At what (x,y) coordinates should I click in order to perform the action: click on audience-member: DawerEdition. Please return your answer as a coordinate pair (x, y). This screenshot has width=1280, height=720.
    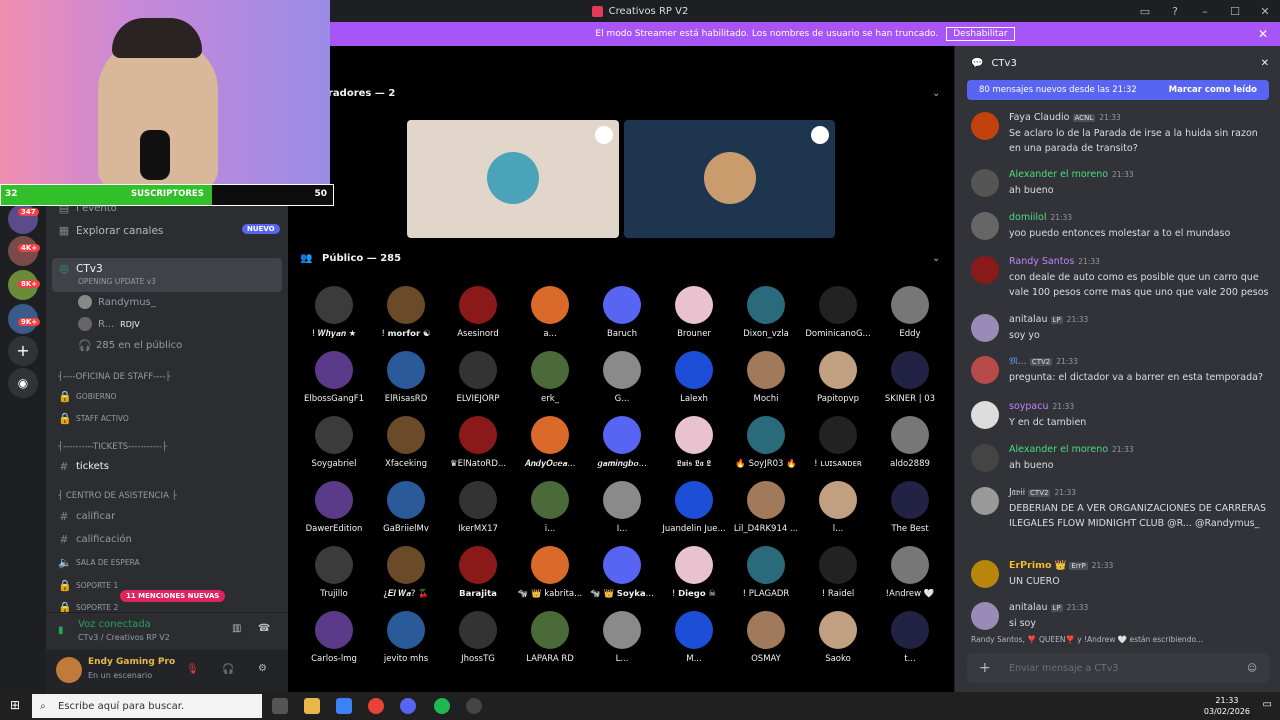
    Looking at the image, I should click on (334, 513).